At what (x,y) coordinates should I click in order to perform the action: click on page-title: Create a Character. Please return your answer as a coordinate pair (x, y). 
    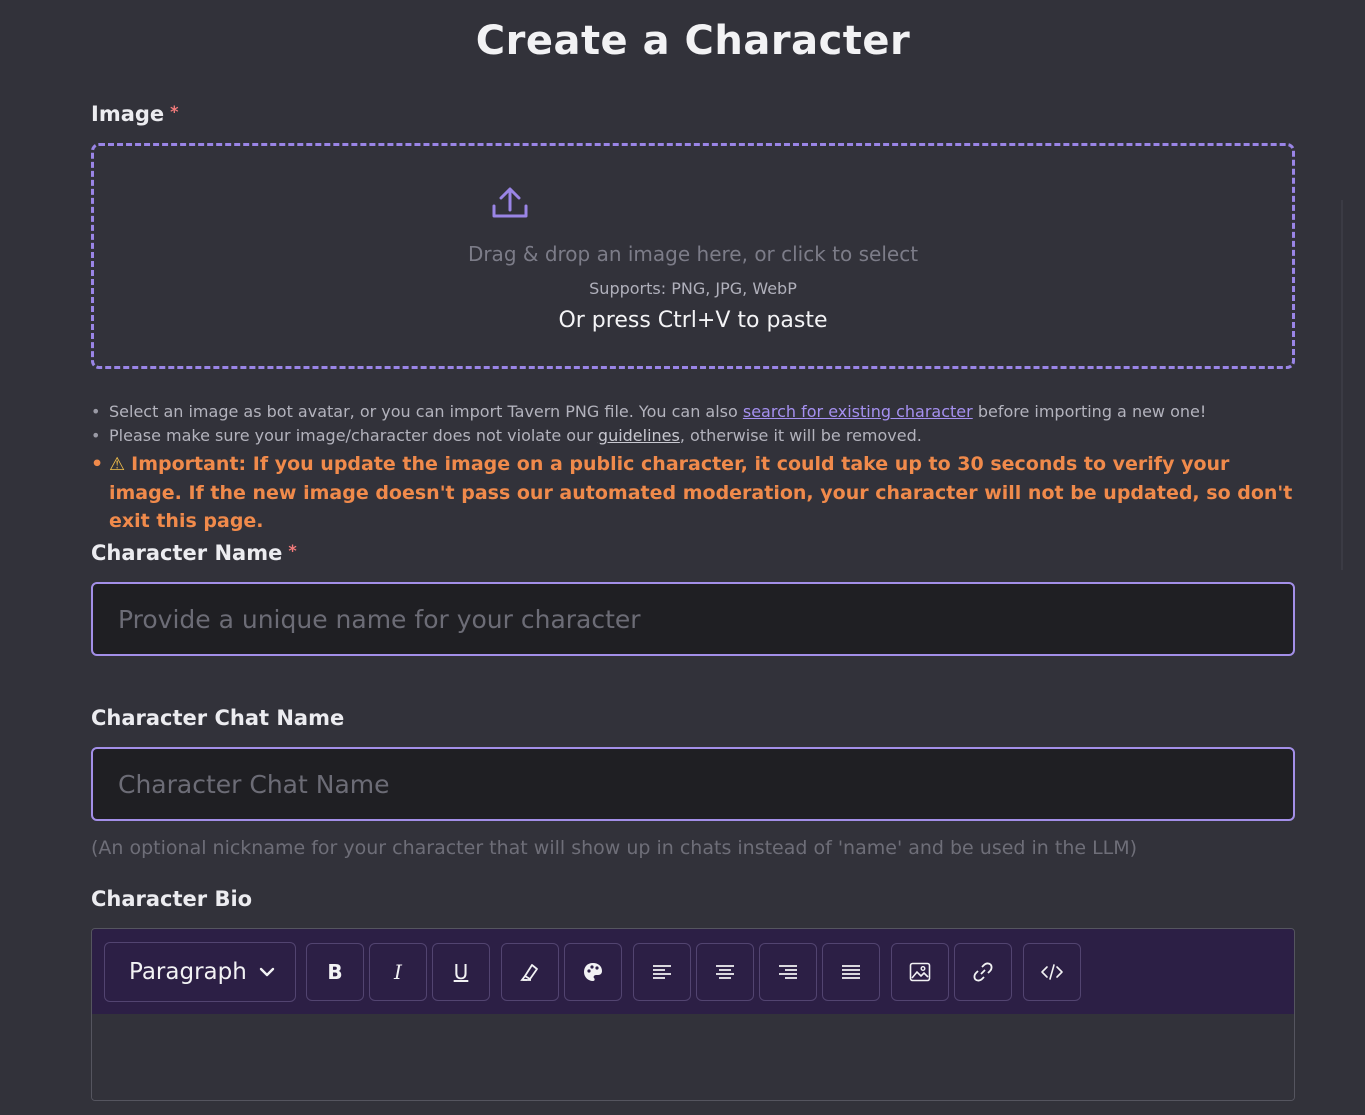
    Looking at the image, I should click on (693, 41).